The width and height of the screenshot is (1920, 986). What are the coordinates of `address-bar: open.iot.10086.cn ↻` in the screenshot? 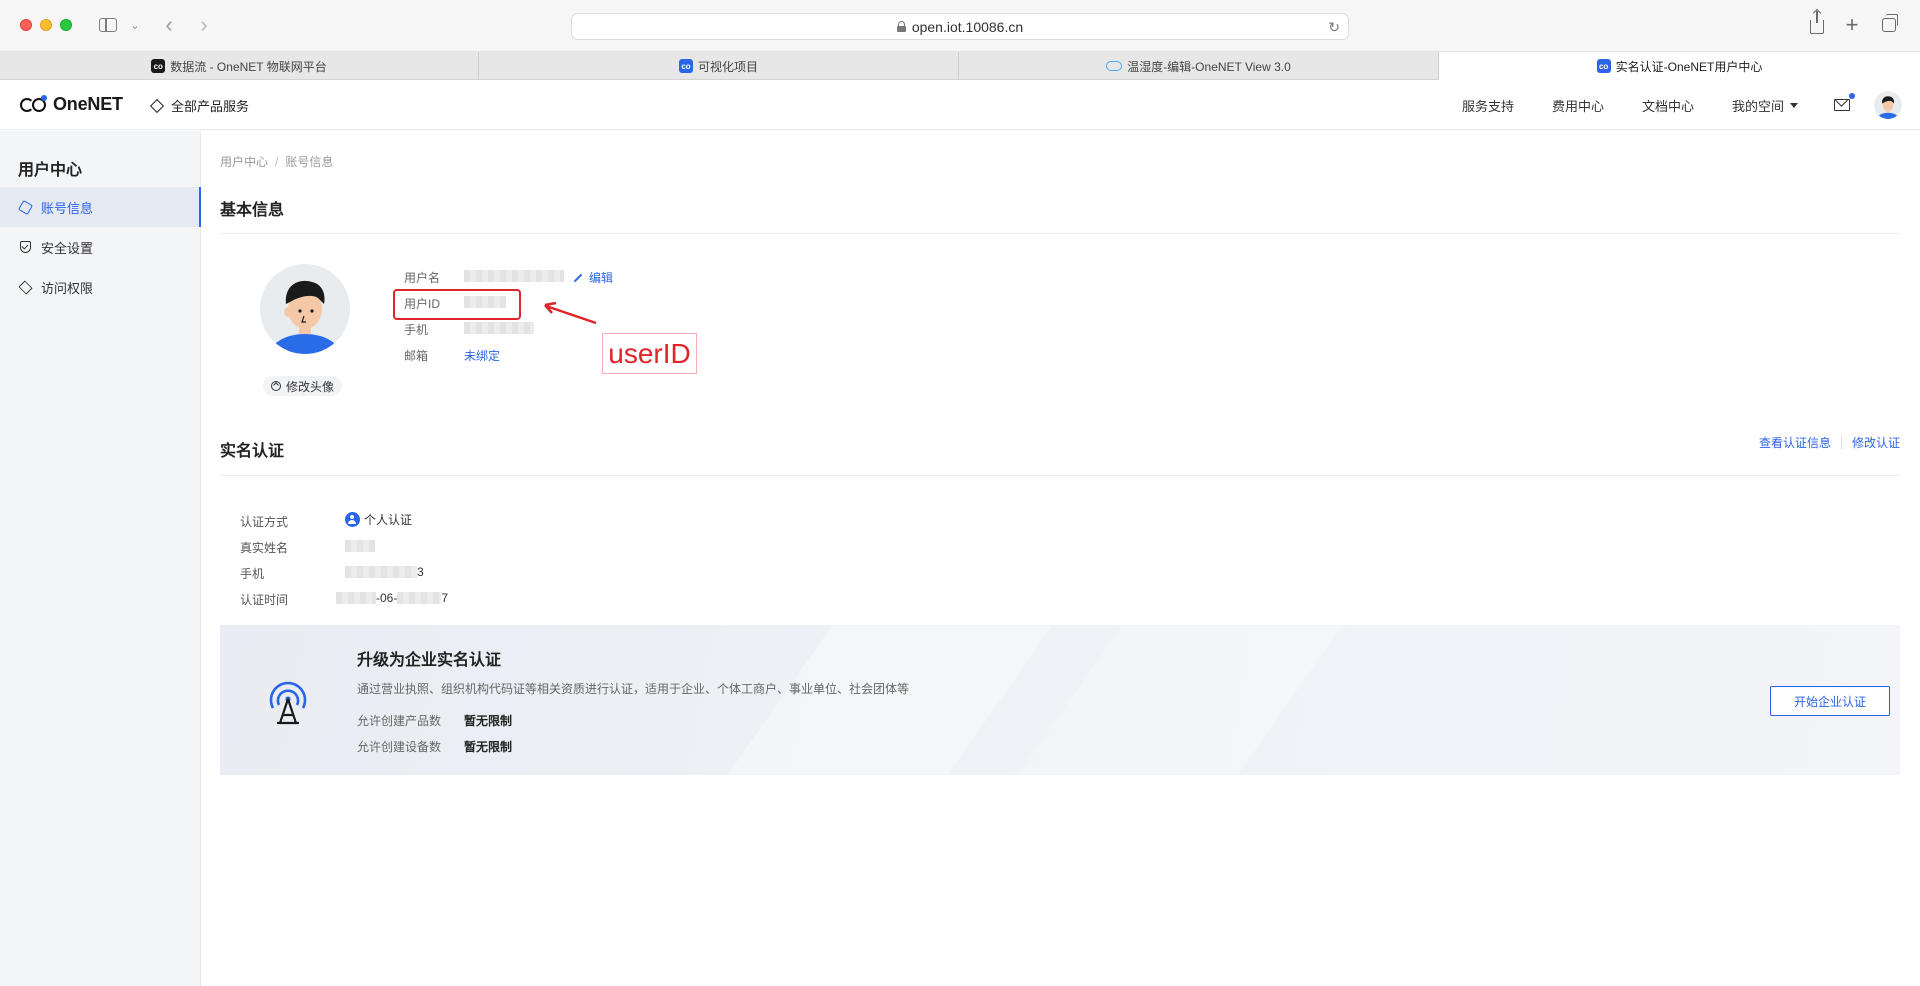 It's located at (960, 26).